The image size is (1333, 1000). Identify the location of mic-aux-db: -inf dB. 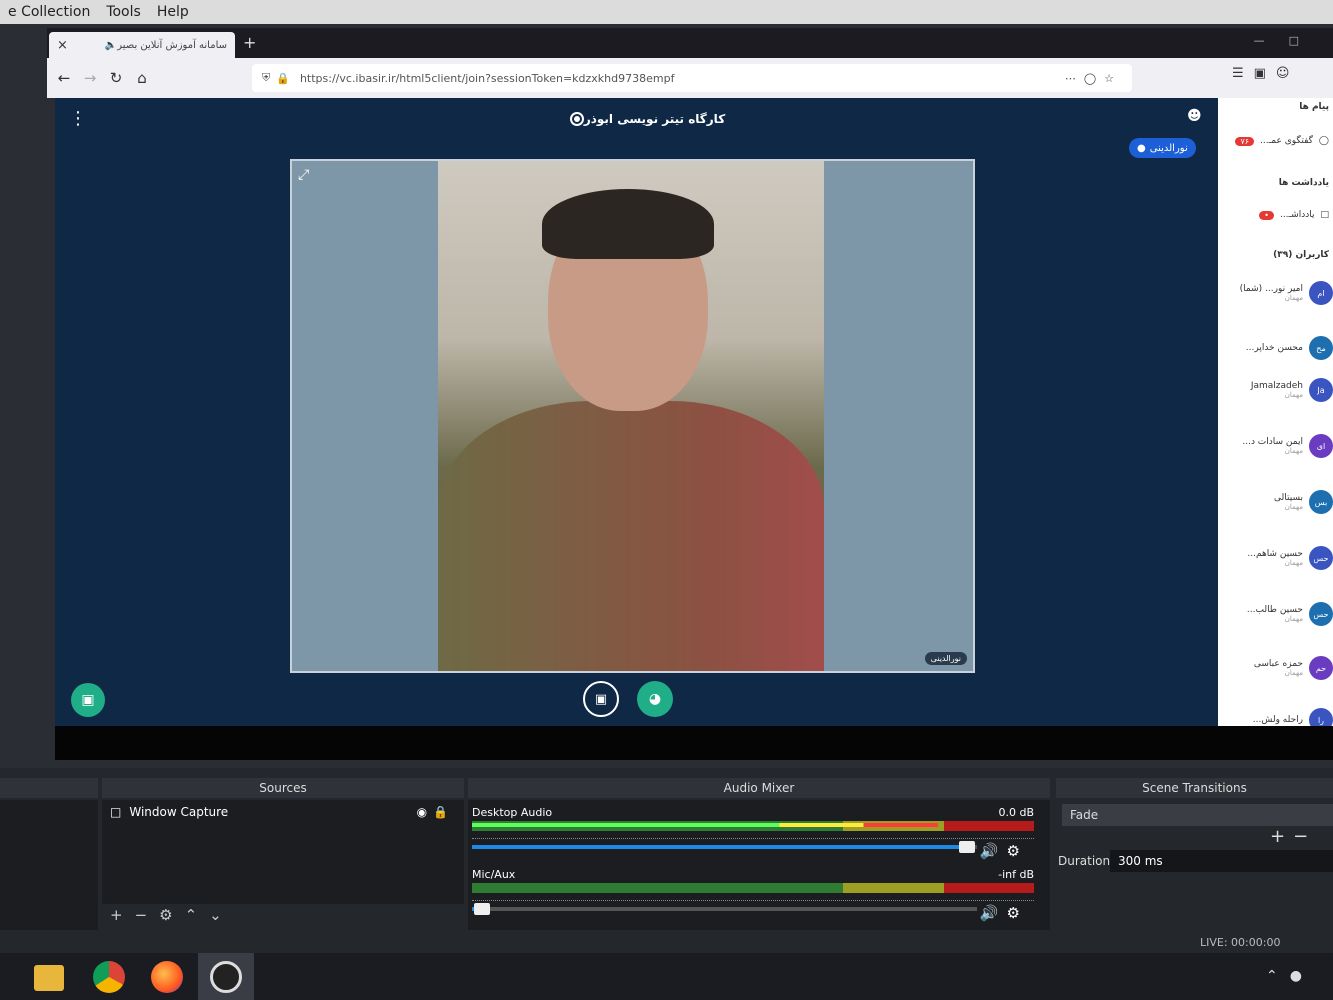
(1016, 874).